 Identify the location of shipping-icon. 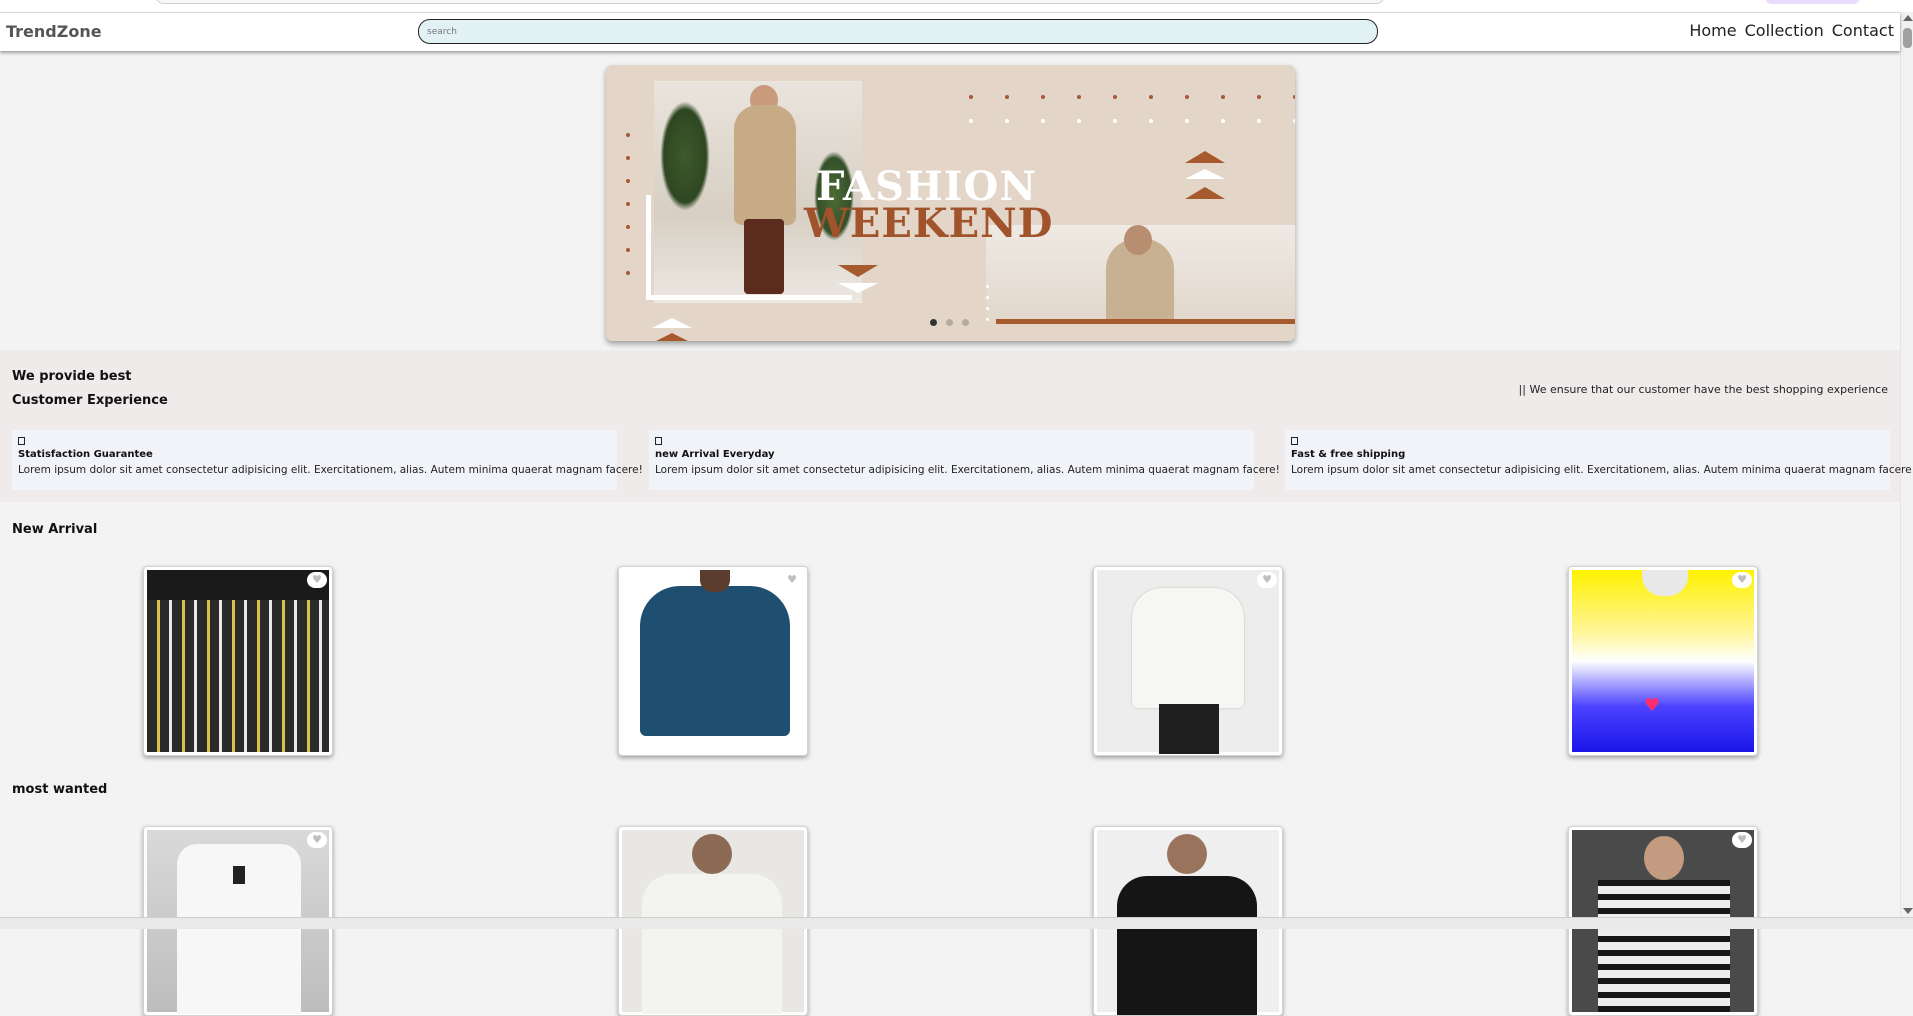
(1294, 441).